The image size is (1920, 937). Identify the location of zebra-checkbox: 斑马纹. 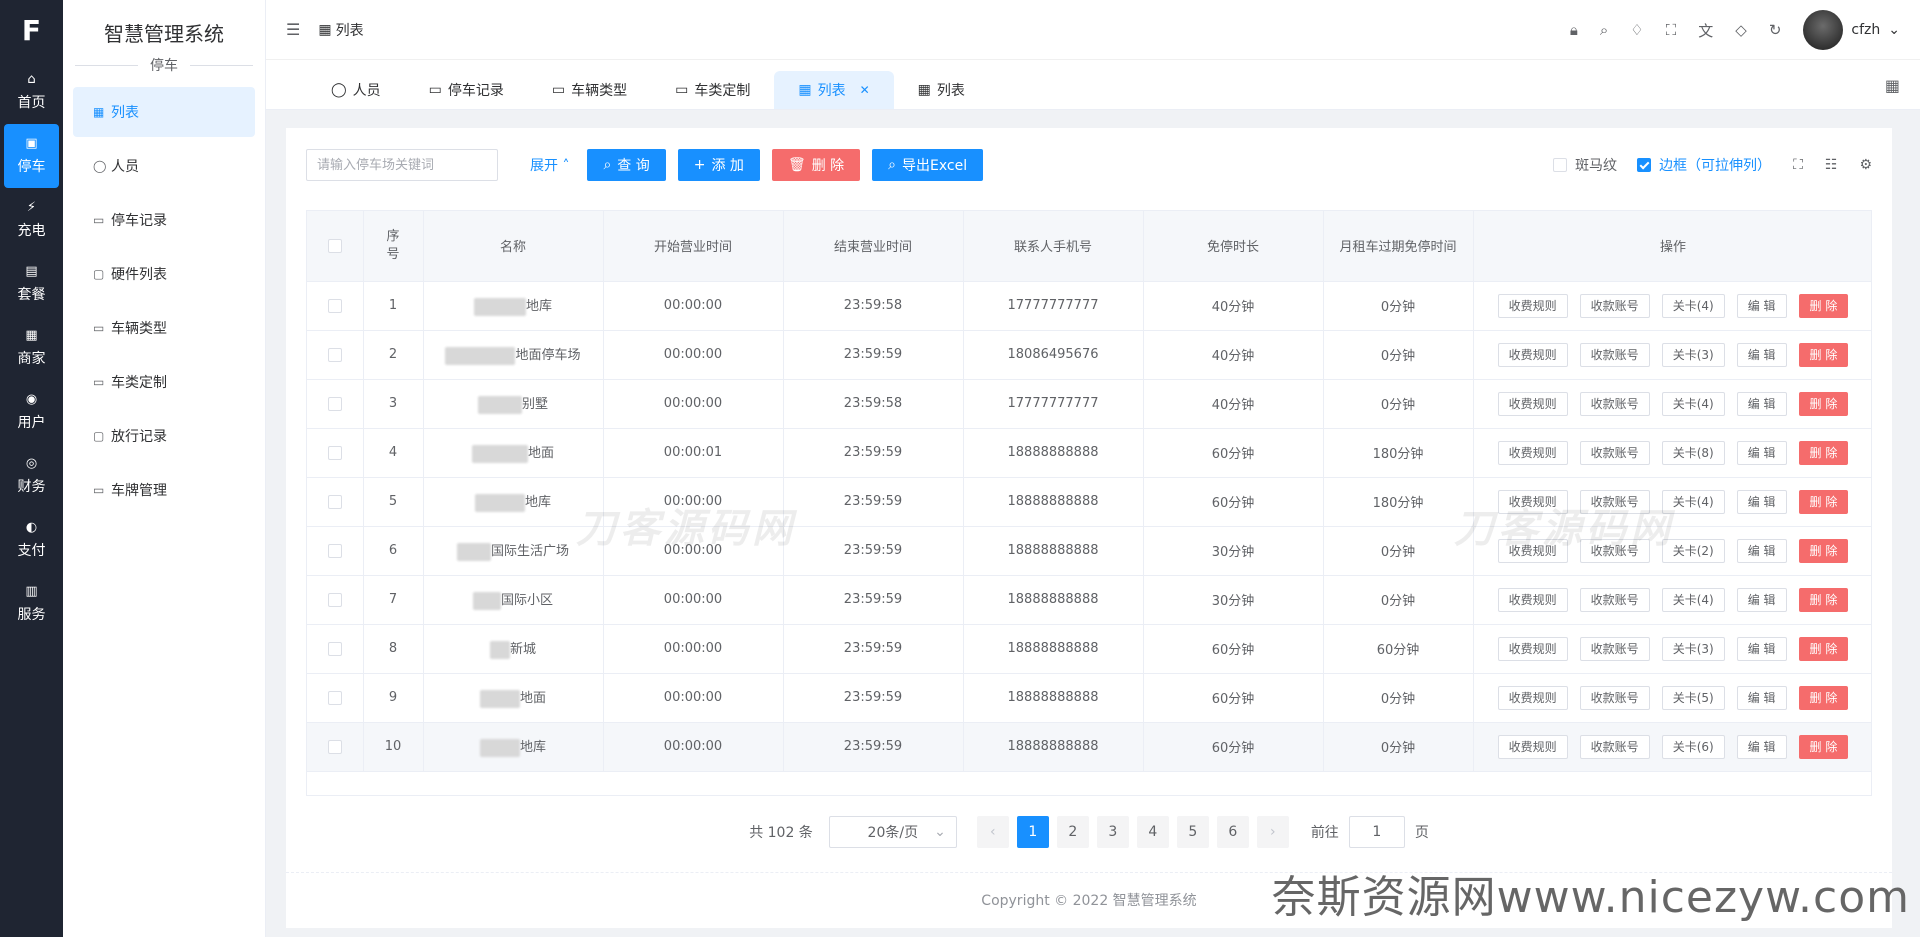
(1585, 165).